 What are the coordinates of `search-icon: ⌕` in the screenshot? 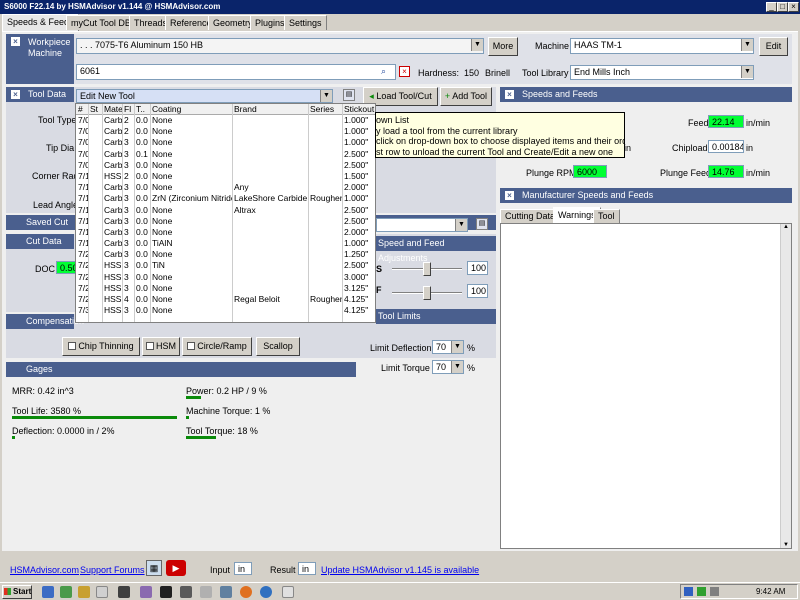 It's located at (383, 71).